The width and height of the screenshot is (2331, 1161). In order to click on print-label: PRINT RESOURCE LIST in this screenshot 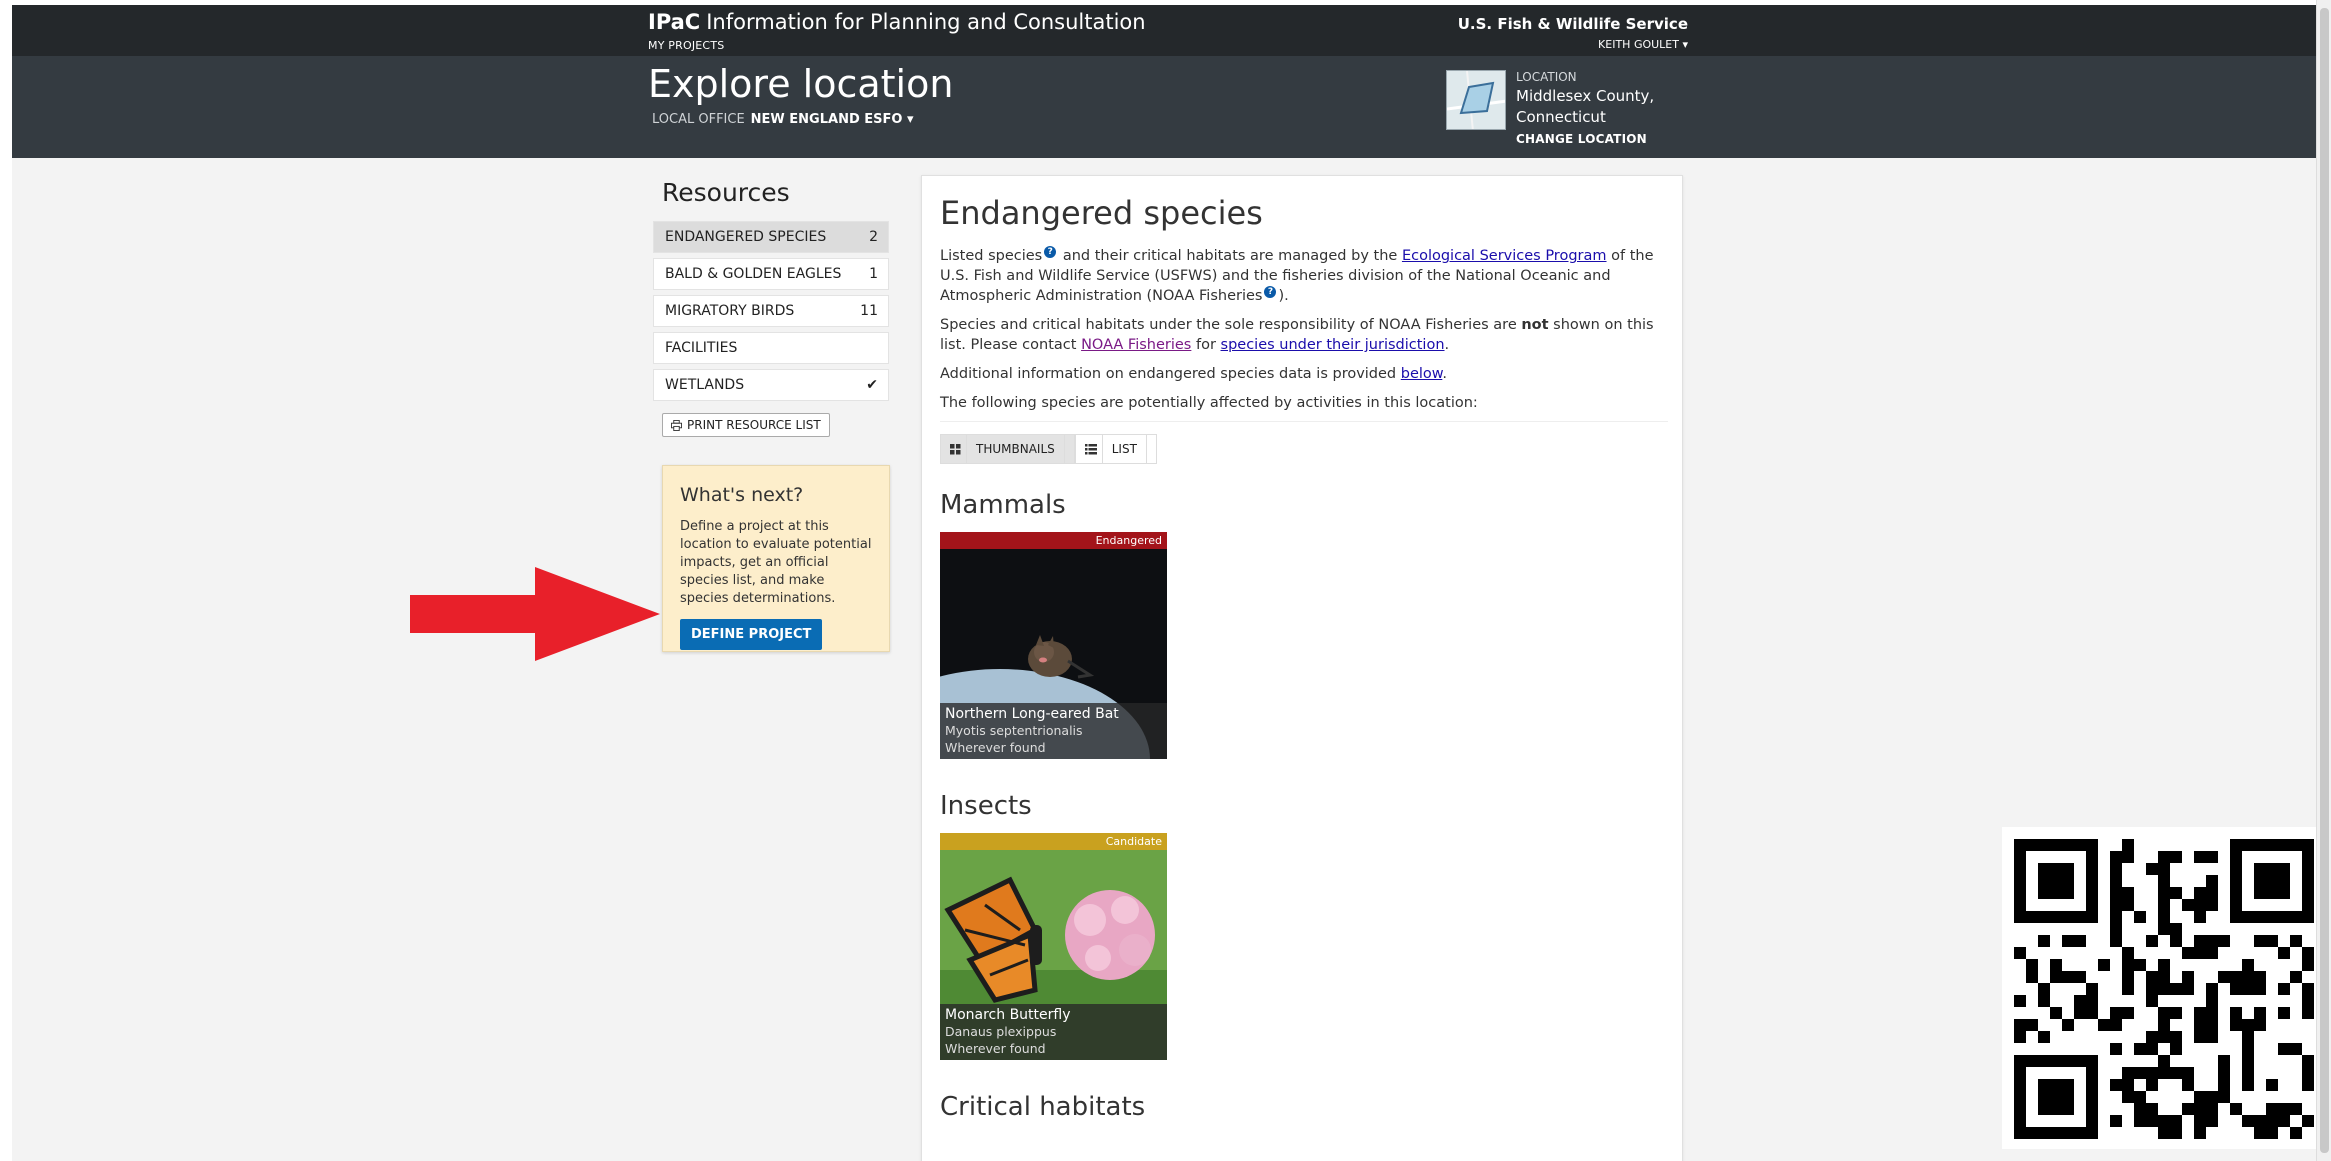, I will do `click(754, 425)`.